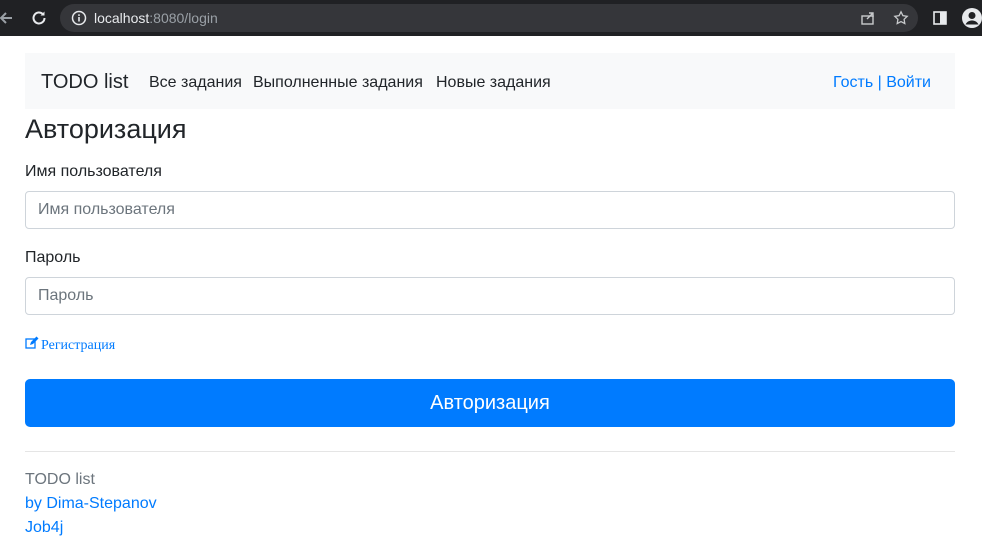  I want to click on footer-job4j-link: Job4j, so click(44, 528).